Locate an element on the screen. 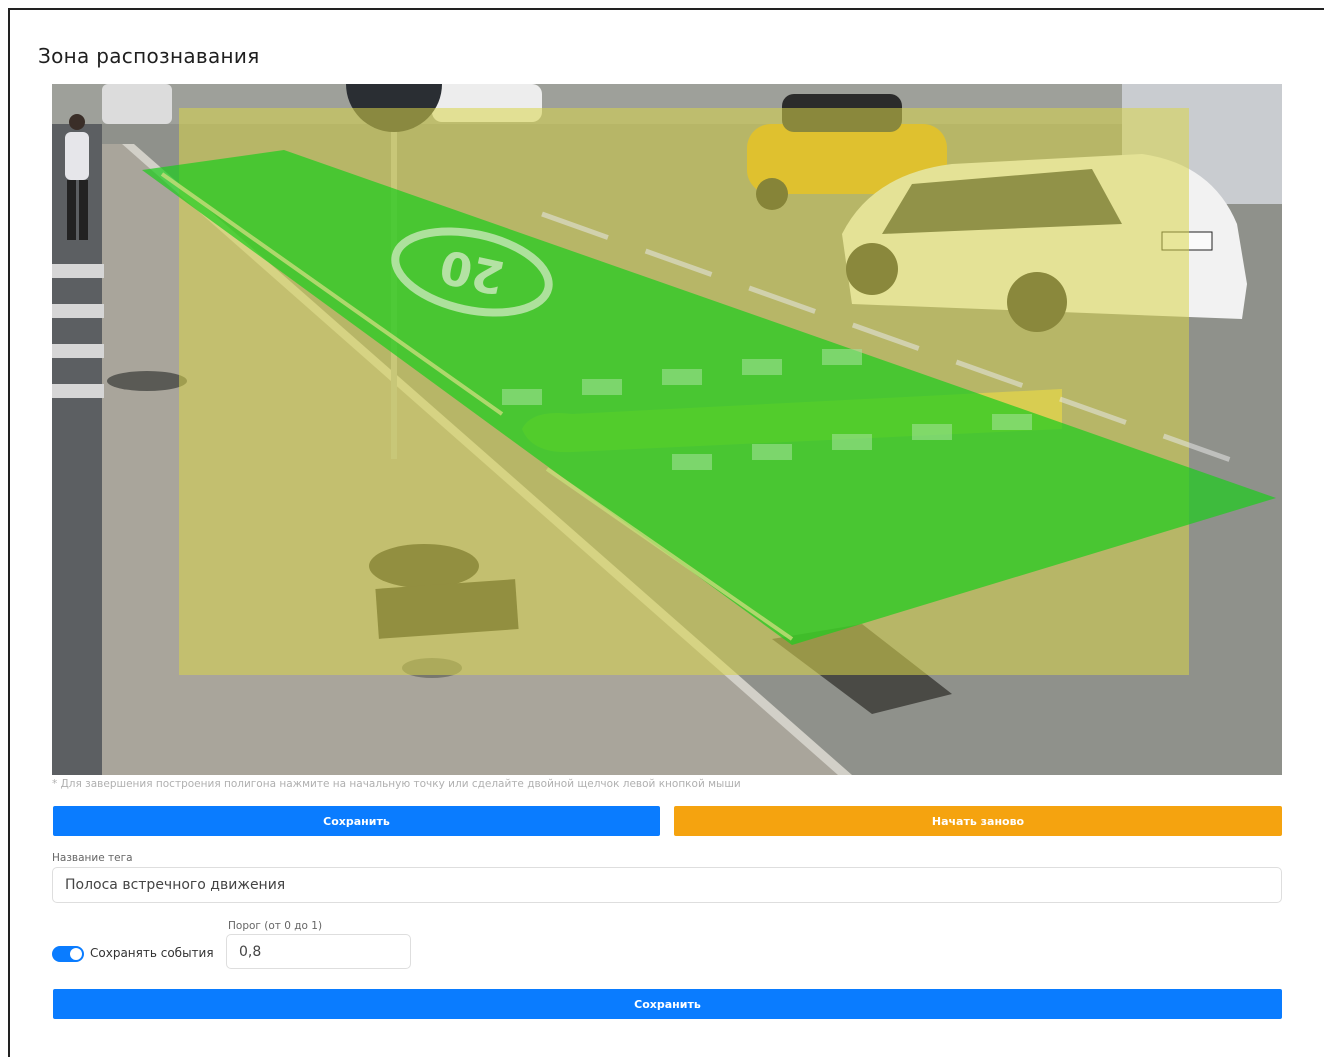  save-button: Сохранить is located at coordinates (667, 1004).